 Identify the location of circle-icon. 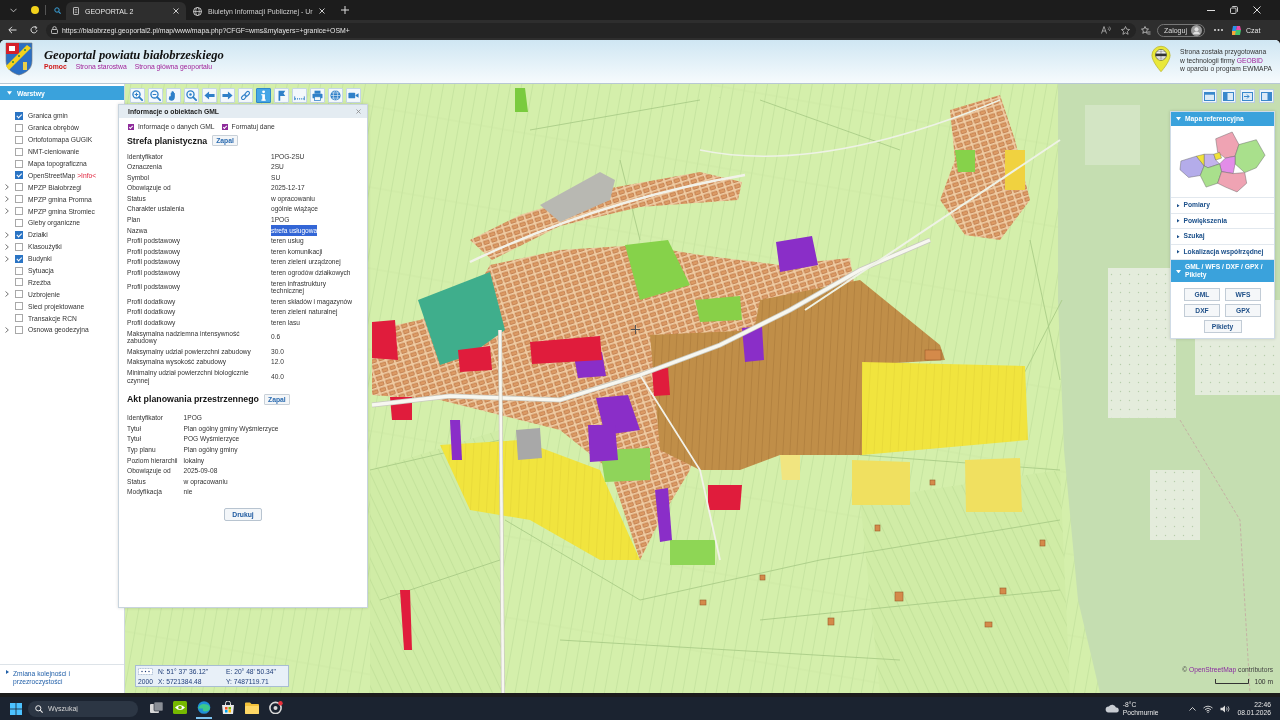
(35, 10).